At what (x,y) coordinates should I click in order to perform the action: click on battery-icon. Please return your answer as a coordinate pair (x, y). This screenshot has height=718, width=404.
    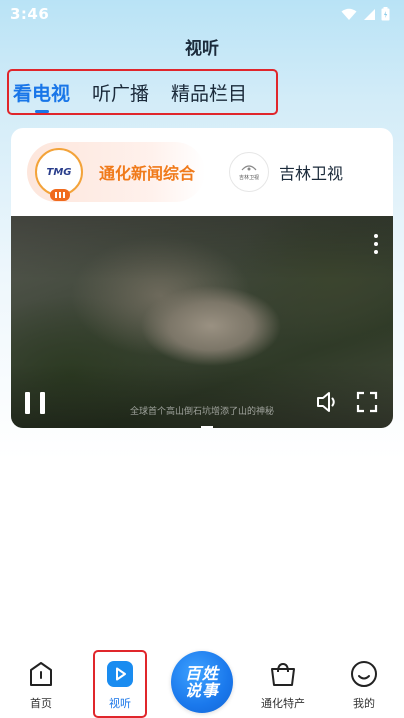
    Looking at the image, I should click on (385, 14).